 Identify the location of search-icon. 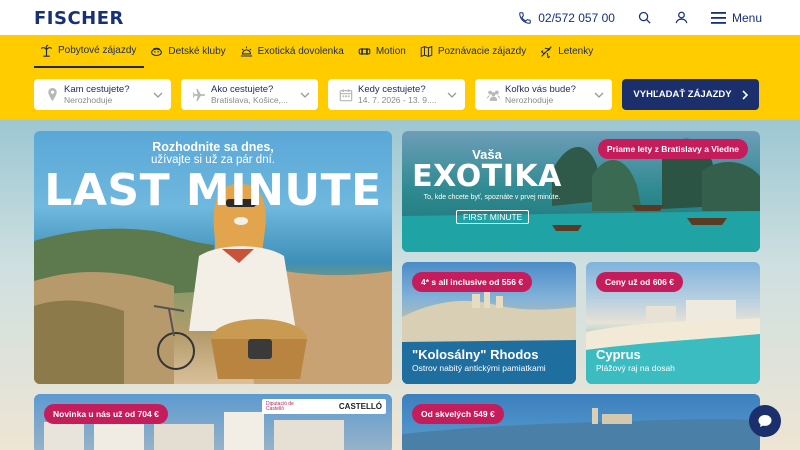
(644, 17).